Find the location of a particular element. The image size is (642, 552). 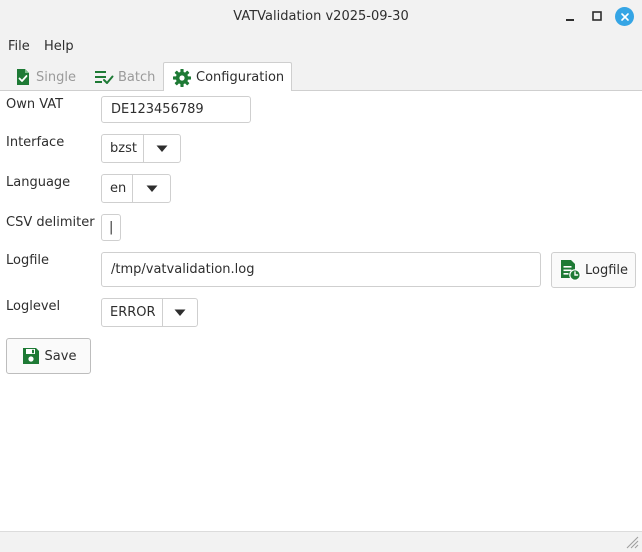

close-icon is located at coordinates (624, 16).